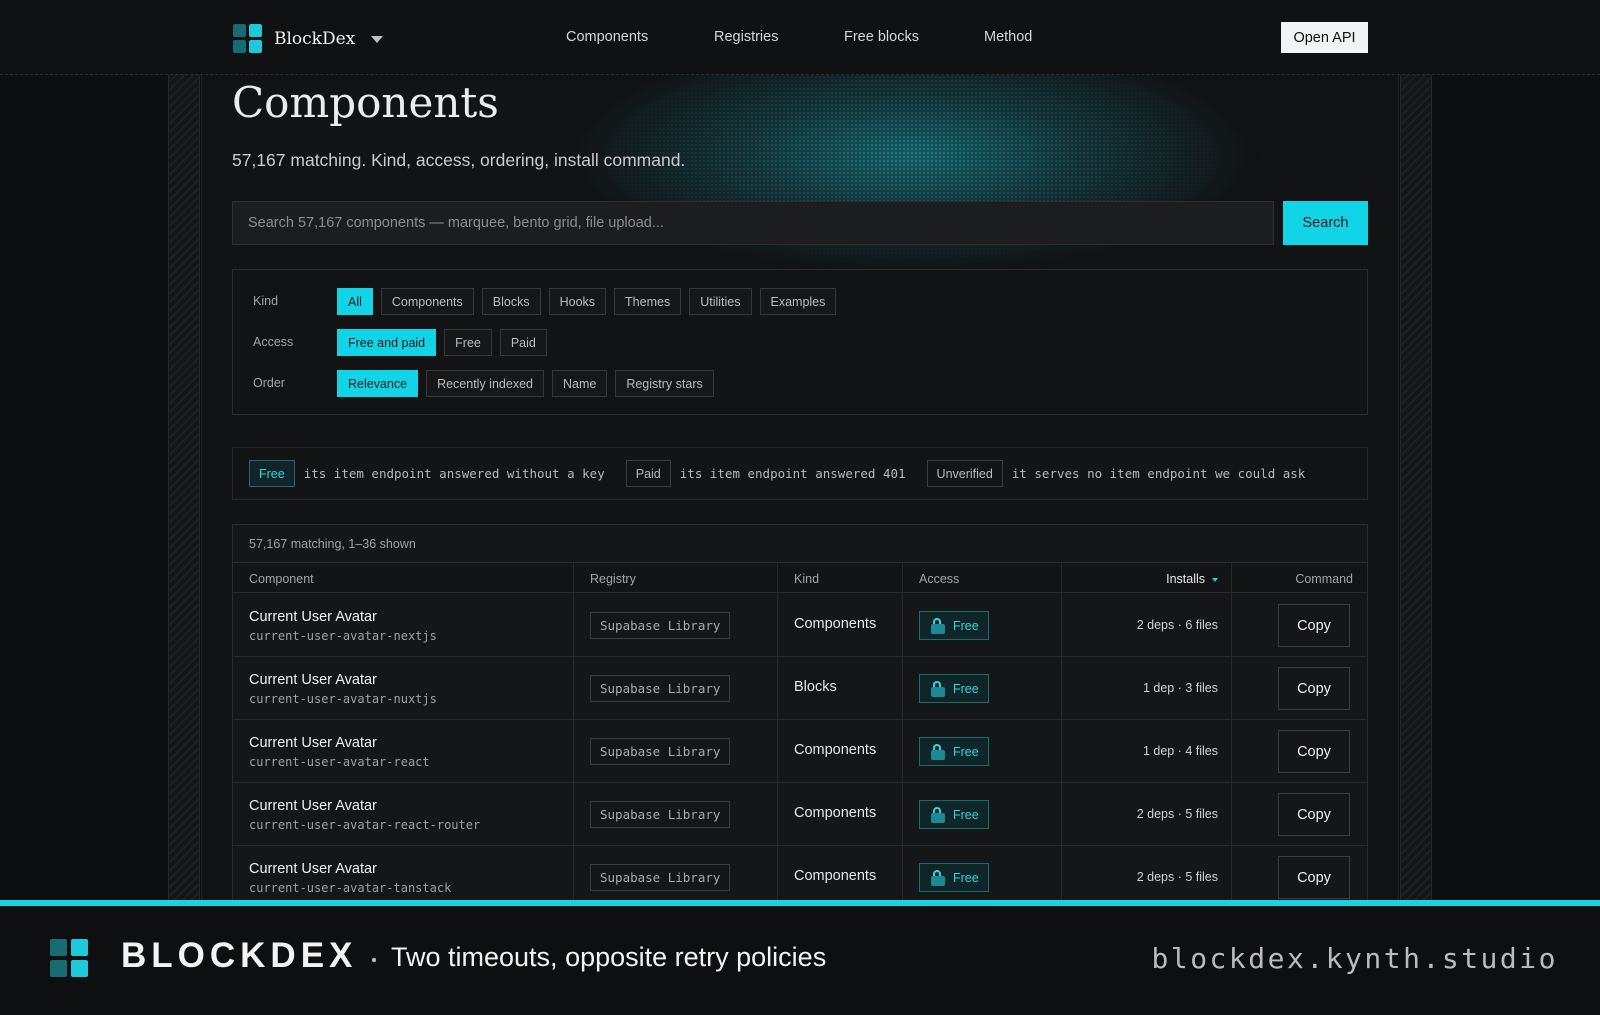 This screenshot has height=1015, width=1600. I want to click on chip-order-recently-indexed: Recently indexed, so click(485, 383).